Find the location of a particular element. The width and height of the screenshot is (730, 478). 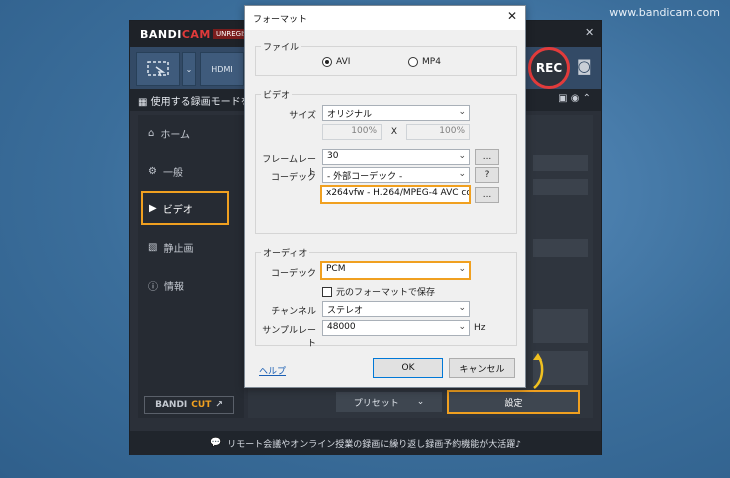

hdmi-mode-button: HDMI is located at coordinates (222, 69).